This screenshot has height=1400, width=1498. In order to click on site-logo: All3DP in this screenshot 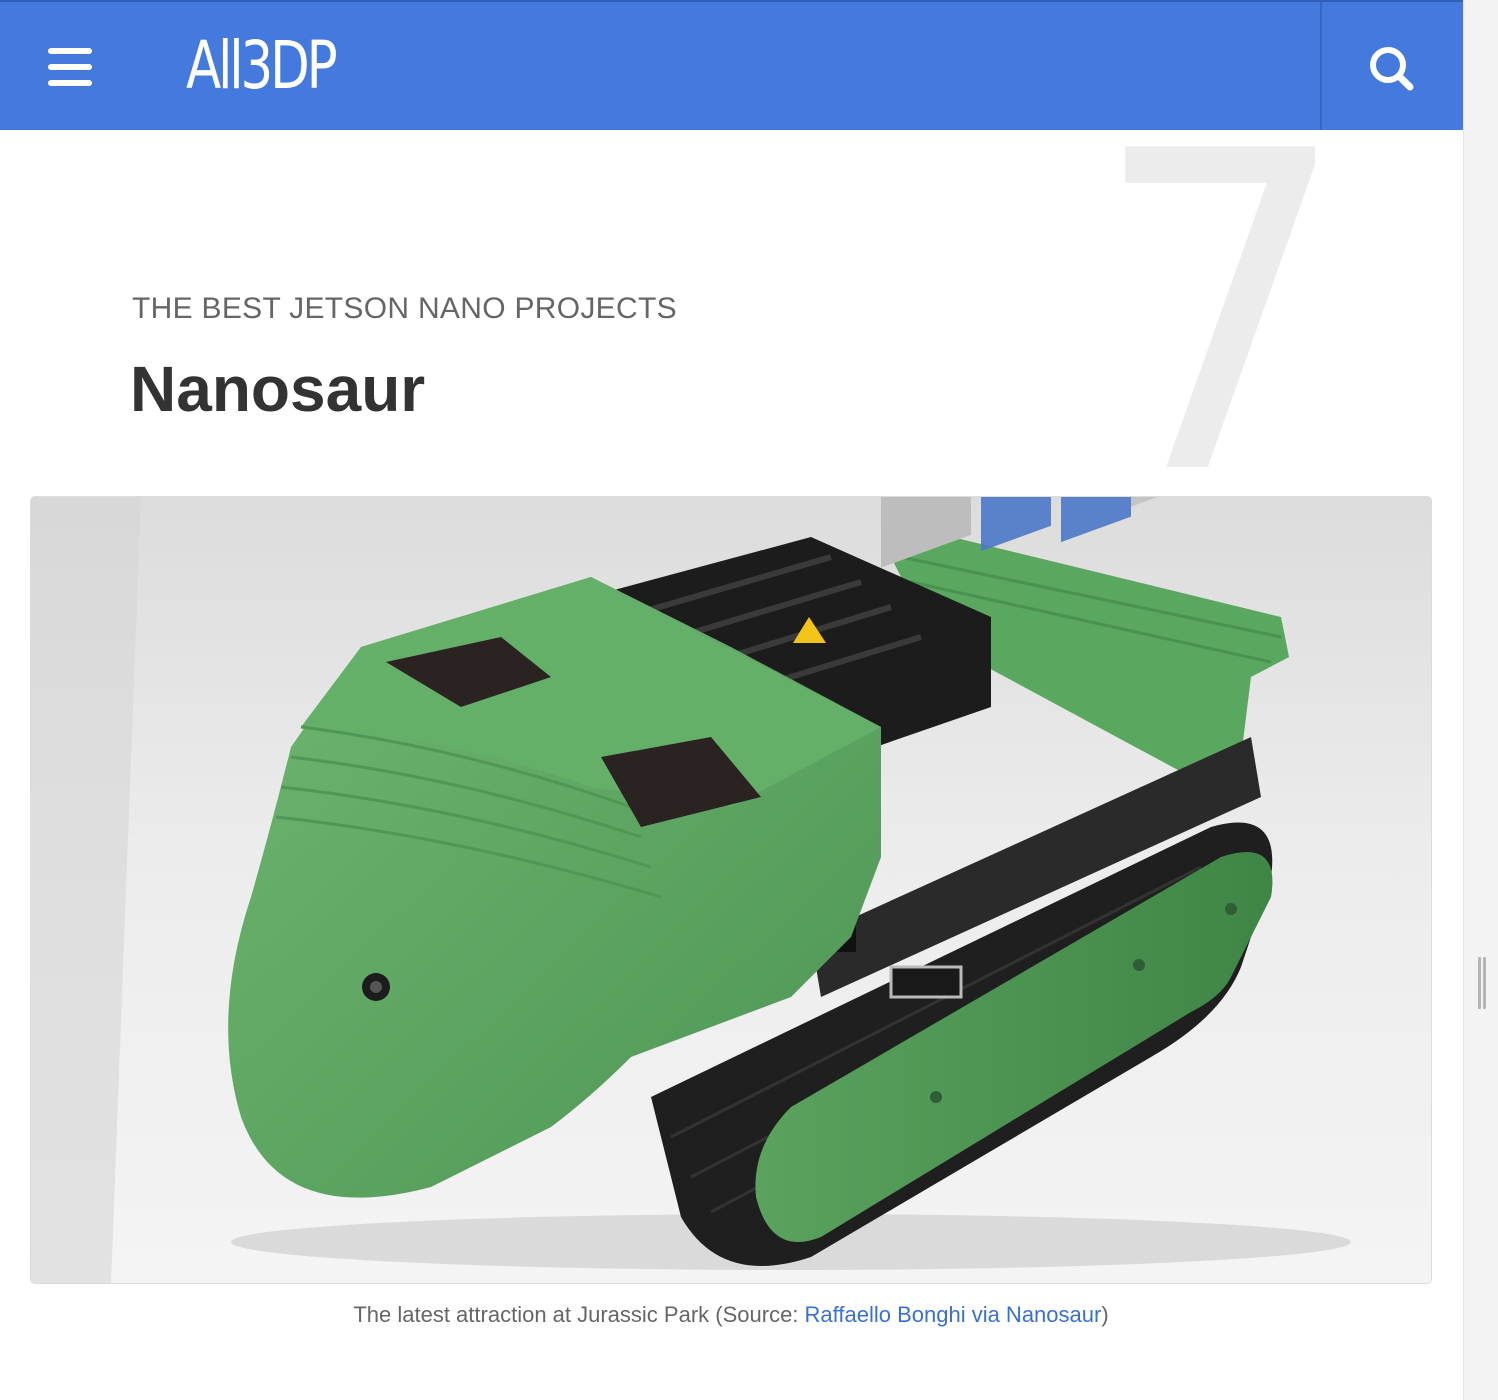, I will do `click(262, 66)`.